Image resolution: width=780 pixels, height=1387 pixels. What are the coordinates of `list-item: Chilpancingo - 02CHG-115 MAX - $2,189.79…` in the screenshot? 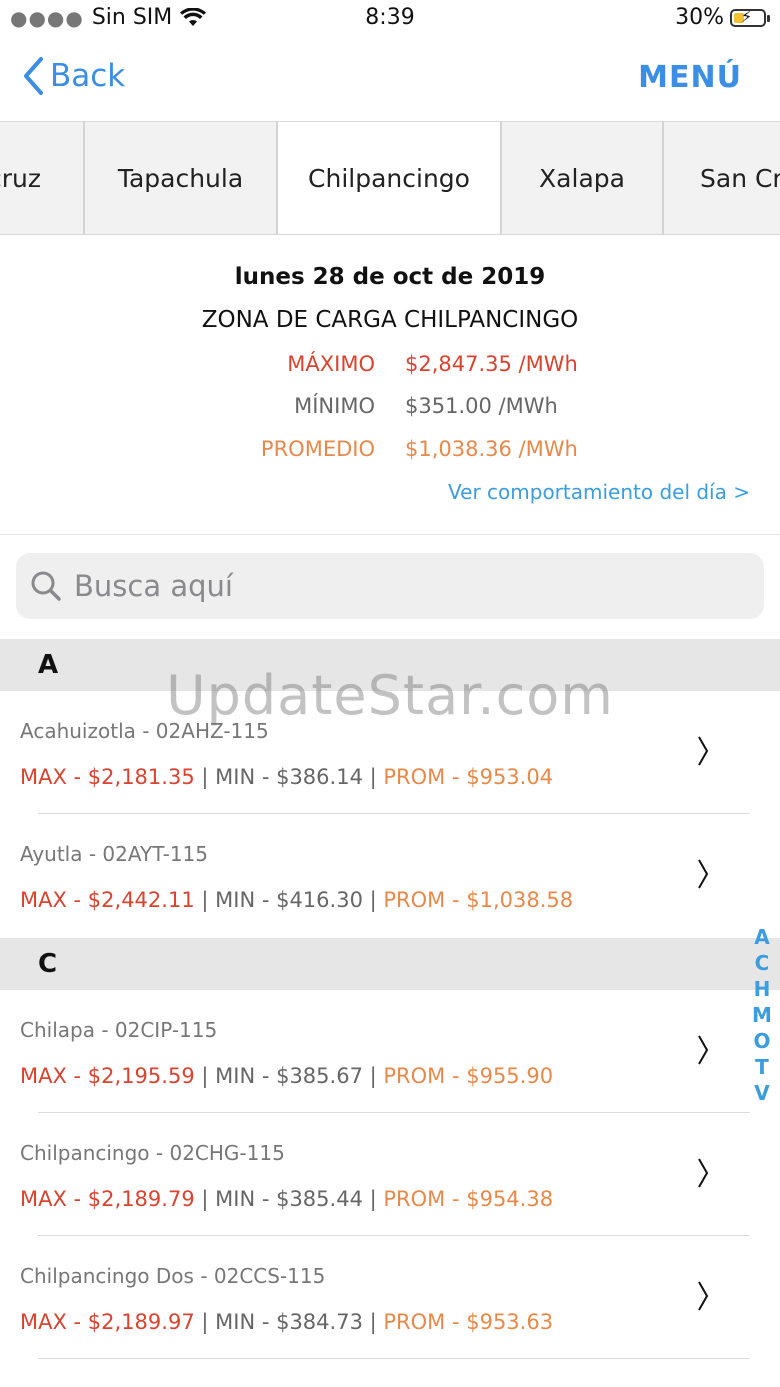 It's located at (390, 1174).